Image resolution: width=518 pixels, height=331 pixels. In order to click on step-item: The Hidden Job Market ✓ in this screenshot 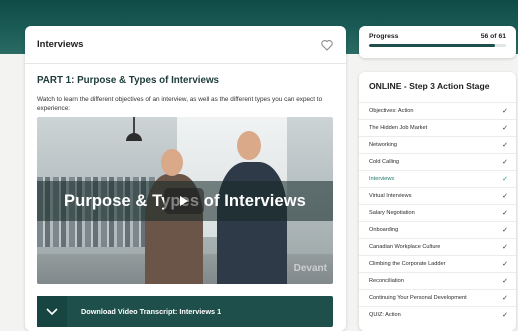, I will do `click(437, 127)`.